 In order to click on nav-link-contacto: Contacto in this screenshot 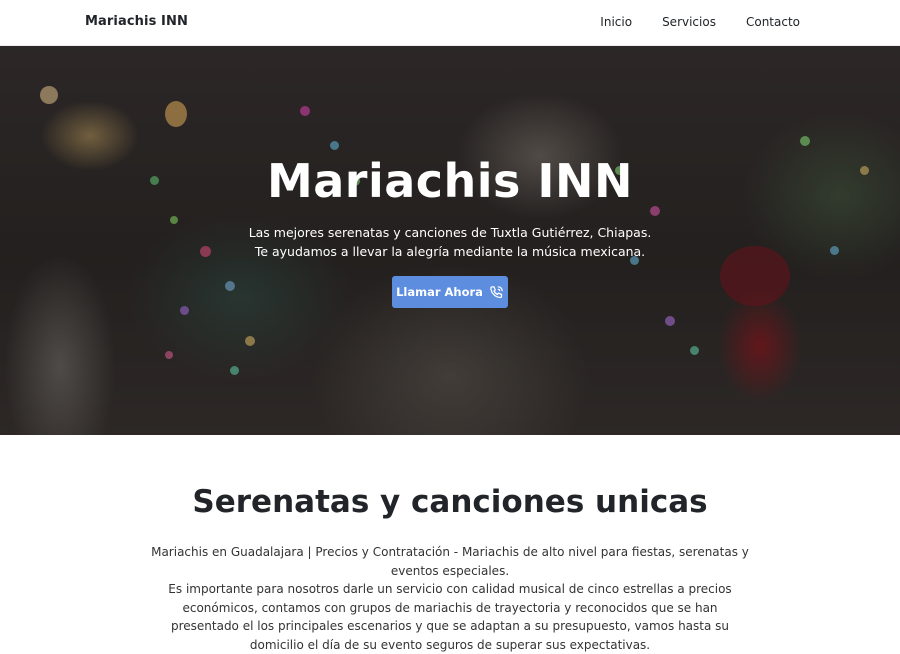, I will do `click(773, 22)`.